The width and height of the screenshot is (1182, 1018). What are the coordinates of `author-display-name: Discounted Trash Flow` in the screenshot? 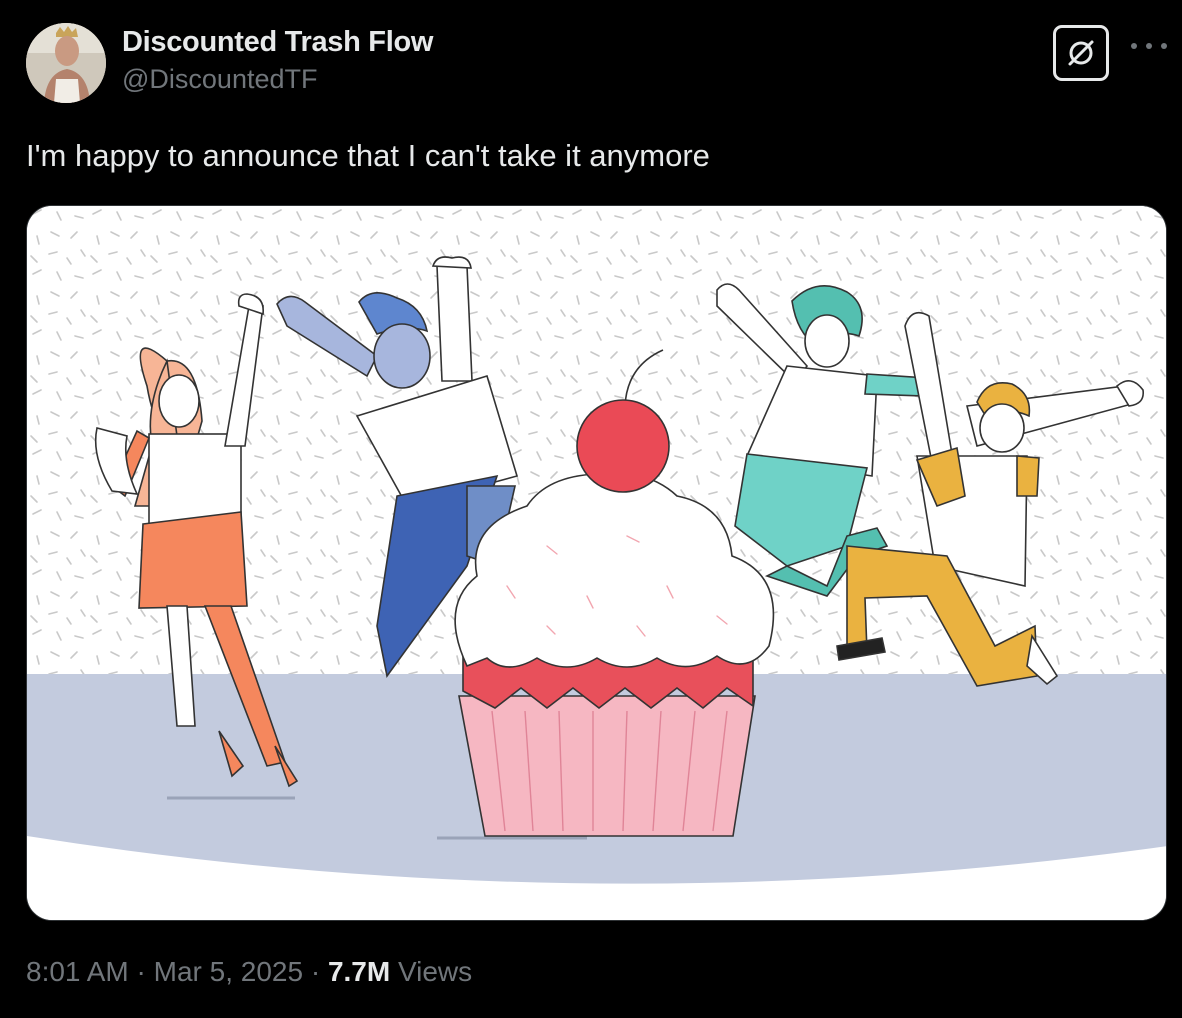 It's located at (277, 42).